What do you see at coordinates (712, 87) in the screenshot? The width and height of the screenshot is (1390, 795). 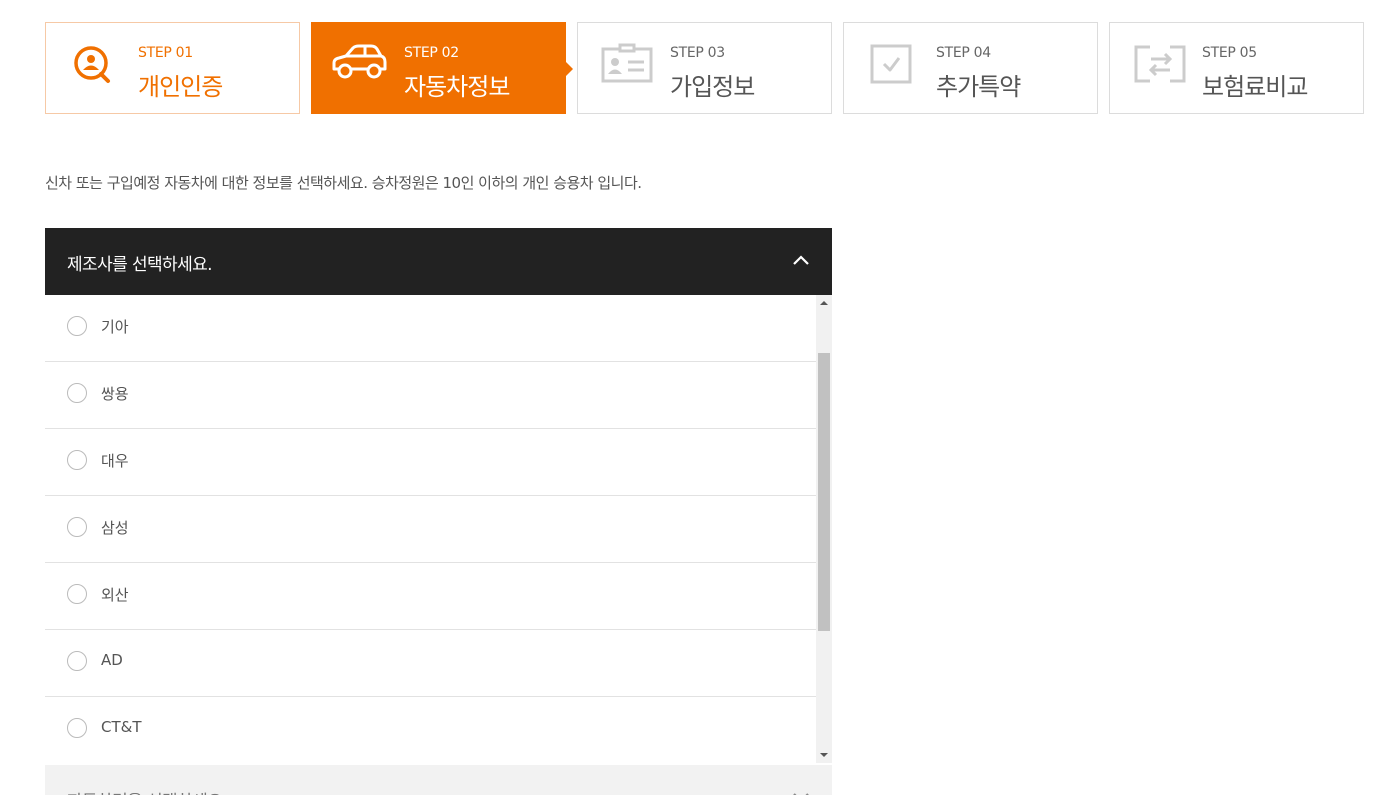 I see `step-title: 가입정보` at bounding box center [712, 87].